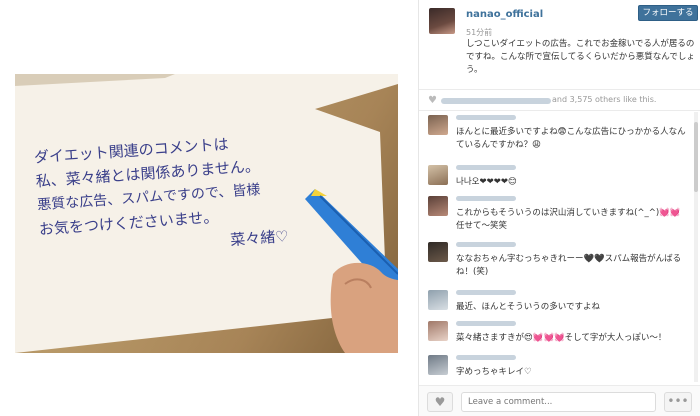 The height and width of the screenshot is (416, 700). Describe the element at coordinates (571, 138) in the screenshot. I see `comment-text: ほんとに最近多いですよね😨こんな広告にひっかかる人なんているんですかね？😩` at that location.